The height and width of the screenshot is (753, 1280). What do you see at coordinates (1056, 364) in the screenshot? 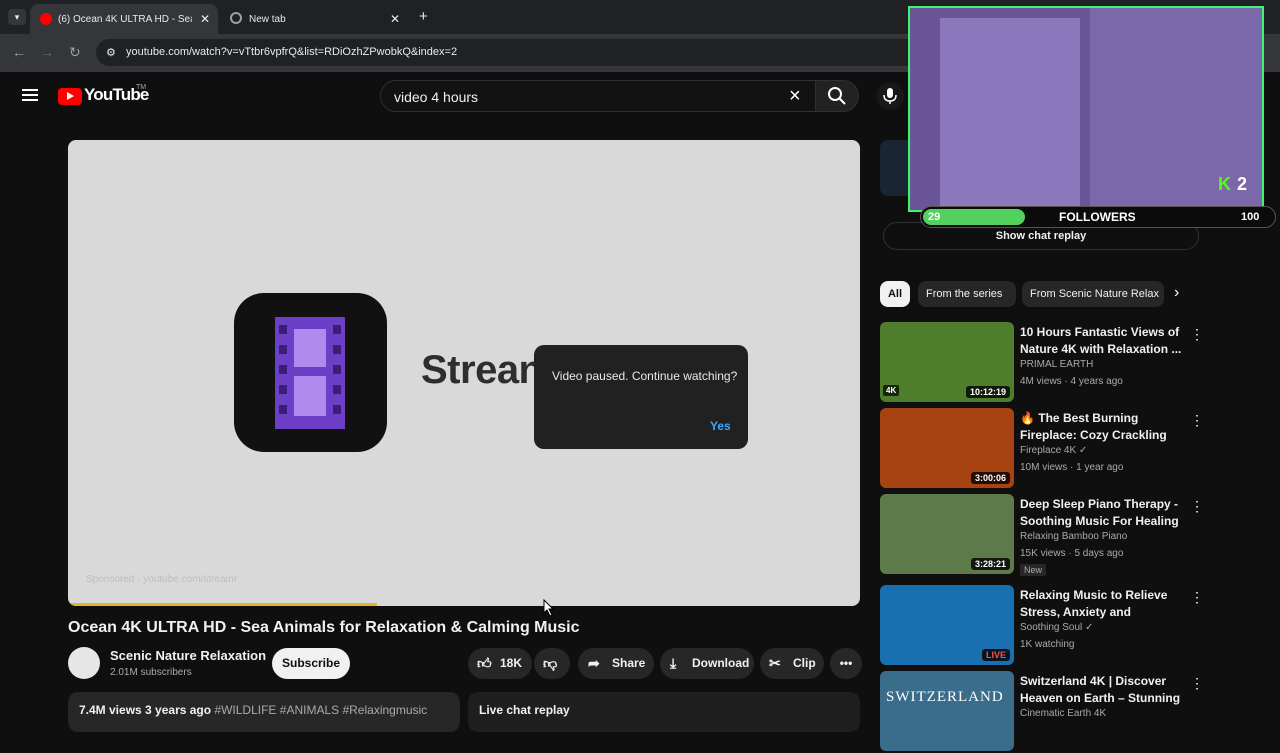
I see `recommendation-channel: PRIMAL EARTH` at bounding box center [1056, 364].